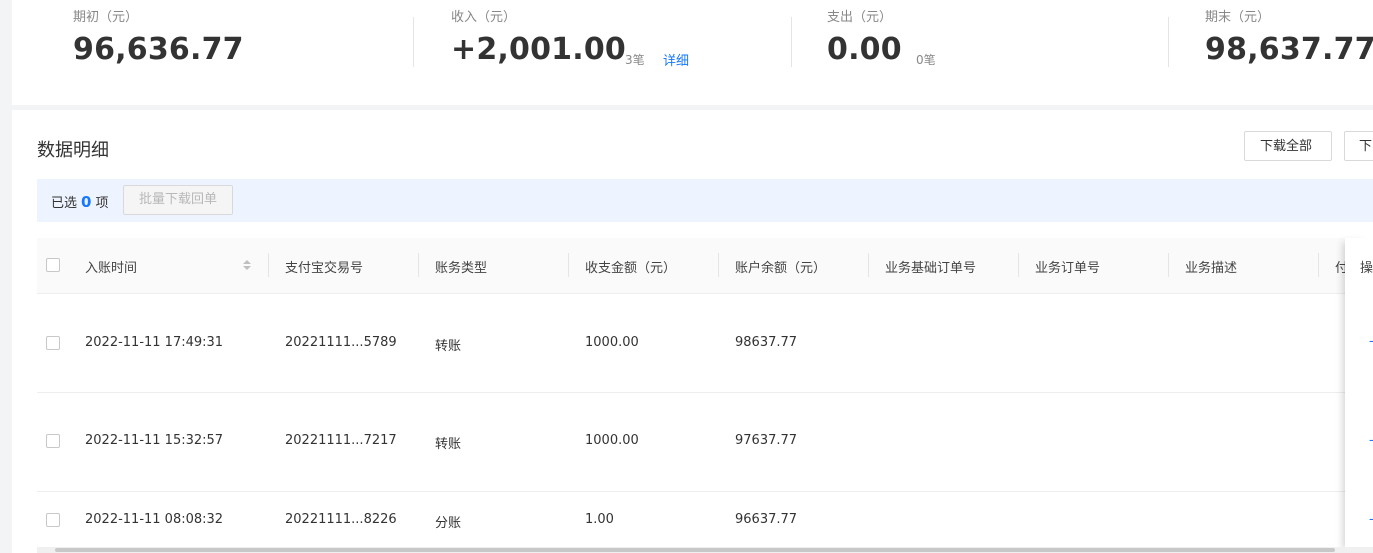  Describe the element at coordinates (1359, 395) in the screenshot. I see `fixed-actions-column: 操 - - -` at that location.